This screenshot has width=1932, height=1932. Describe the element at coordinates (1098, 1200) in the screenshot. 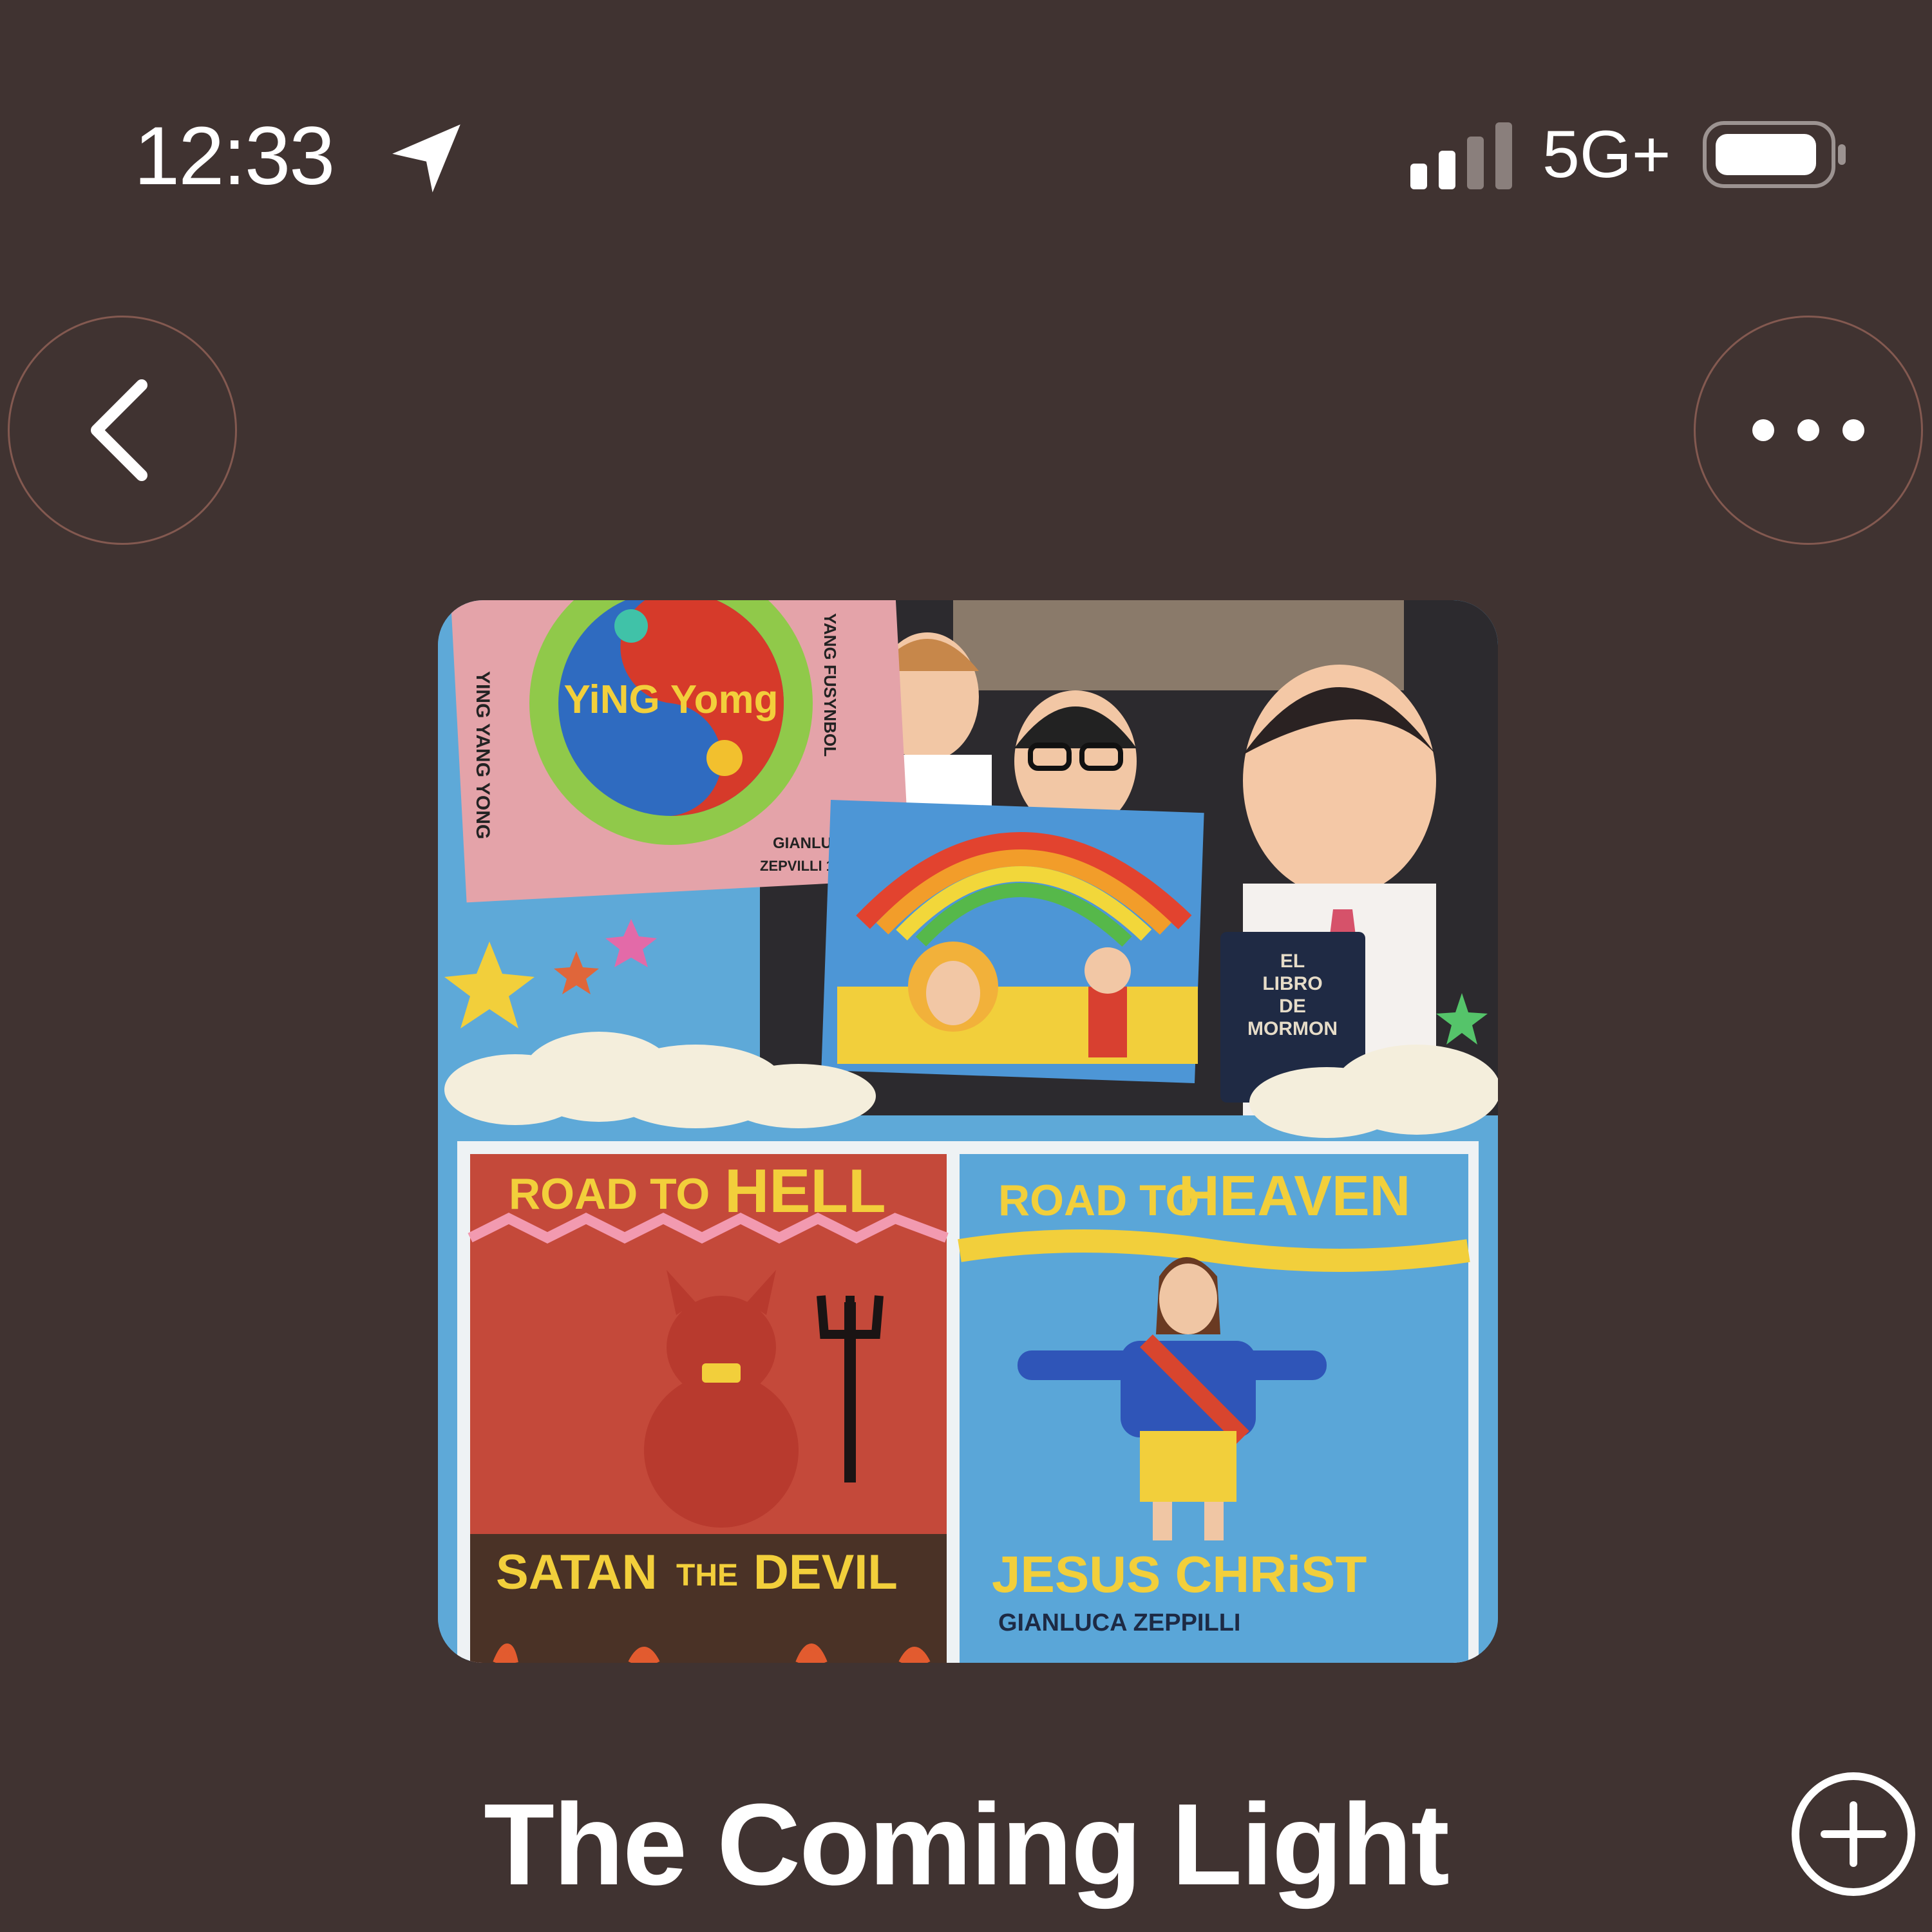

I see `heaven-heading-small: ROAD TO` at that location.